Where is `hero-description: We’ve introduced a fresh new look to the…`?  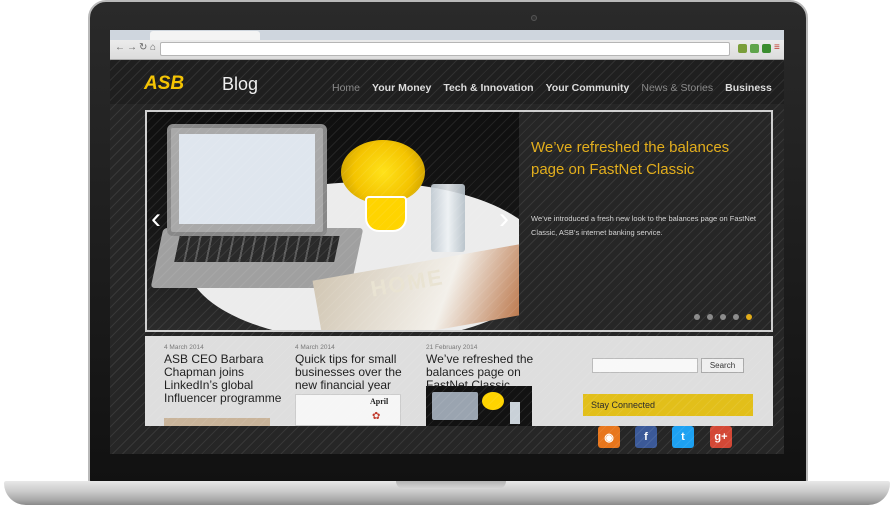
hero-description: We’ve introduced a fresh new look to the… is located at coordinates (643, 225).